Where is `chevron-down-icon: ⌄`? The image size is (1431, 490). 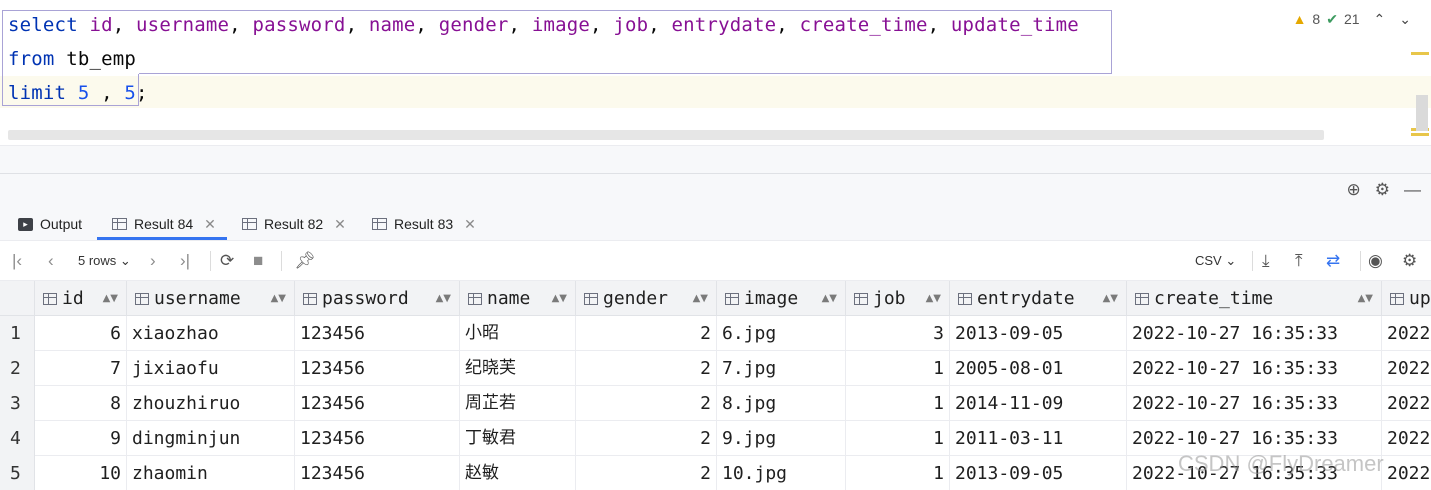 chevron-down-icon: ⌄ is located at coordinates (1405, 19).